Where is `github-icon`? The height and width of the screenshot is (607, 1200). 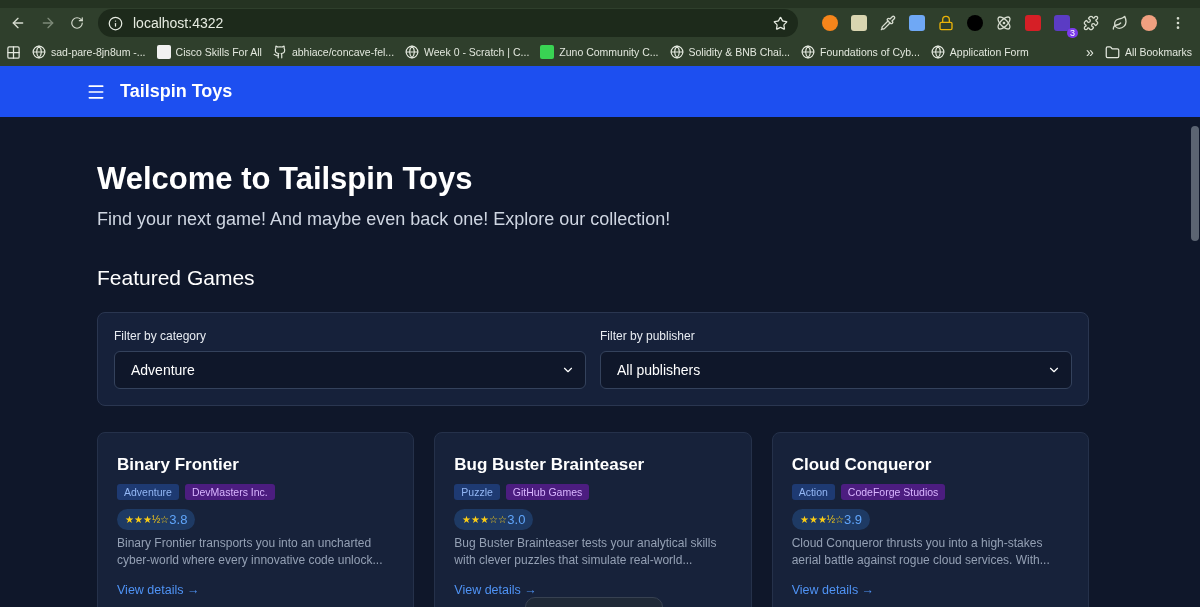
github-icon is located at coordinates (279, 52).